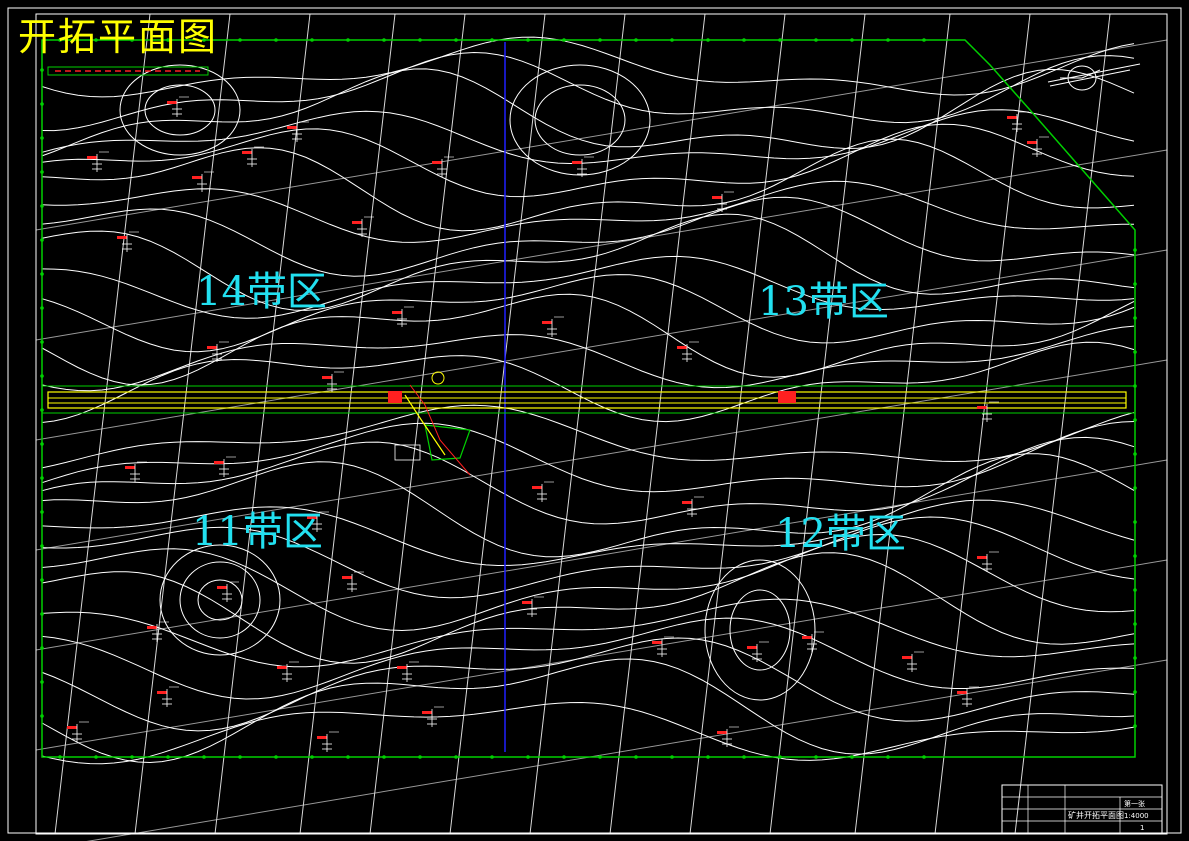  Describe the element at coordinates (592, 397) in the screenshot. I see `roadway-red-markers` at that location.